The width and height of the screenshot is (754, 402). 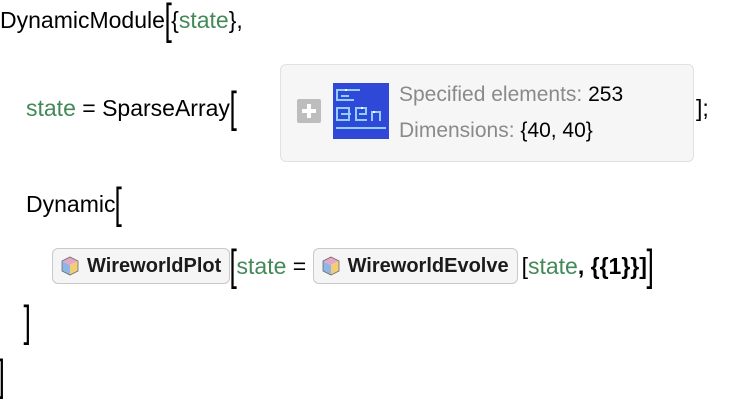 I want to click on close-bracket-semicolon: ];, so click(x=702, y=108).